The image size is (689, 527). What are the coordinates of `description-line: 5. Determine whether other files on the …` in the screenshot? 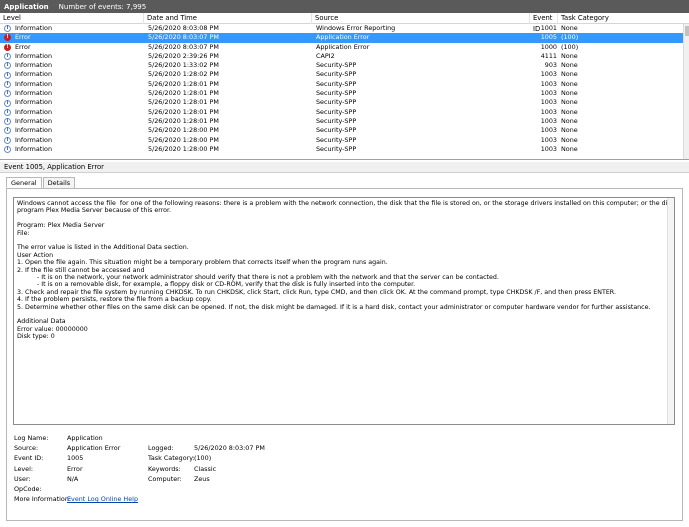 It's located at (334, 307).